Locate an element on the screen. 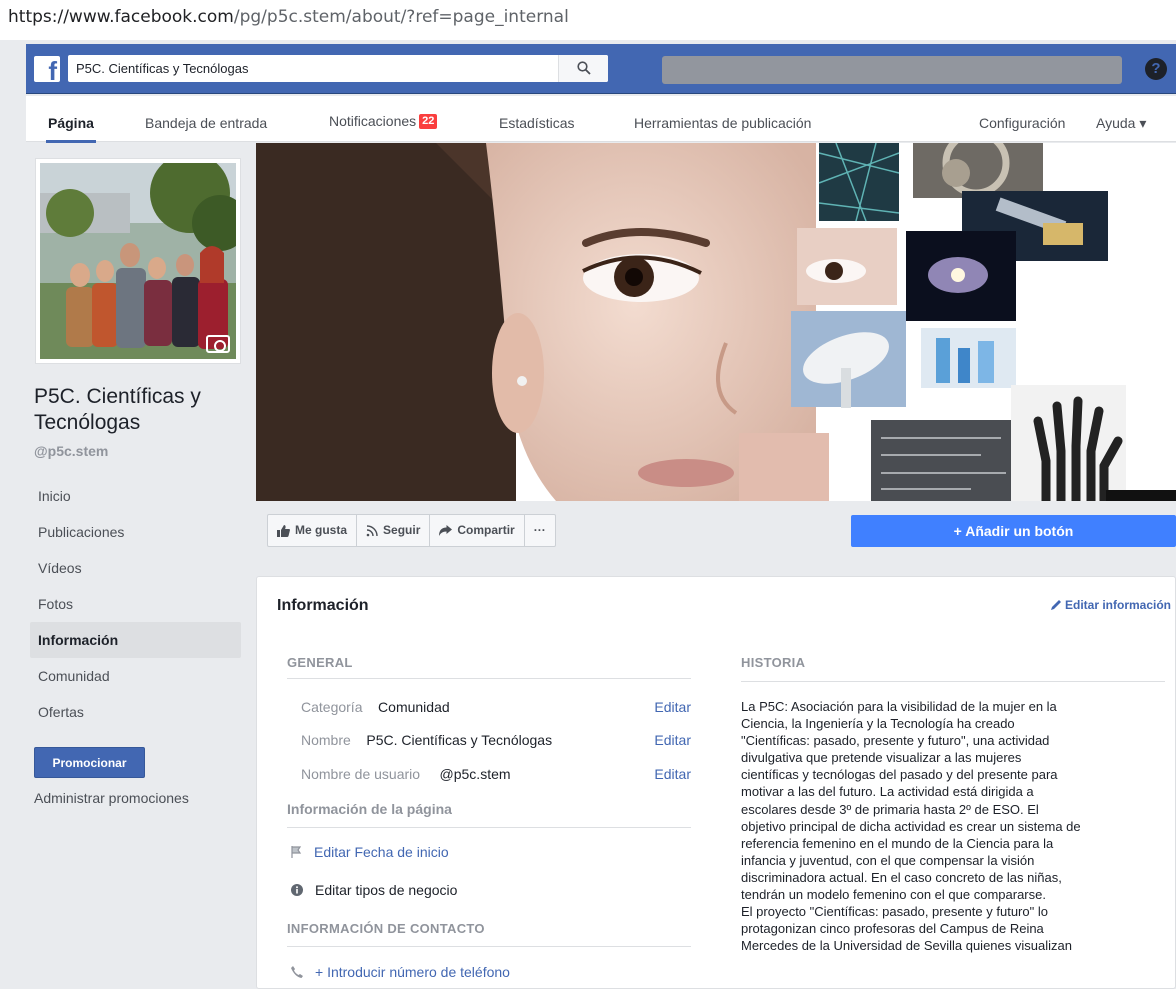  page-username: @p5c.stem is located at coordinates (71, 451).